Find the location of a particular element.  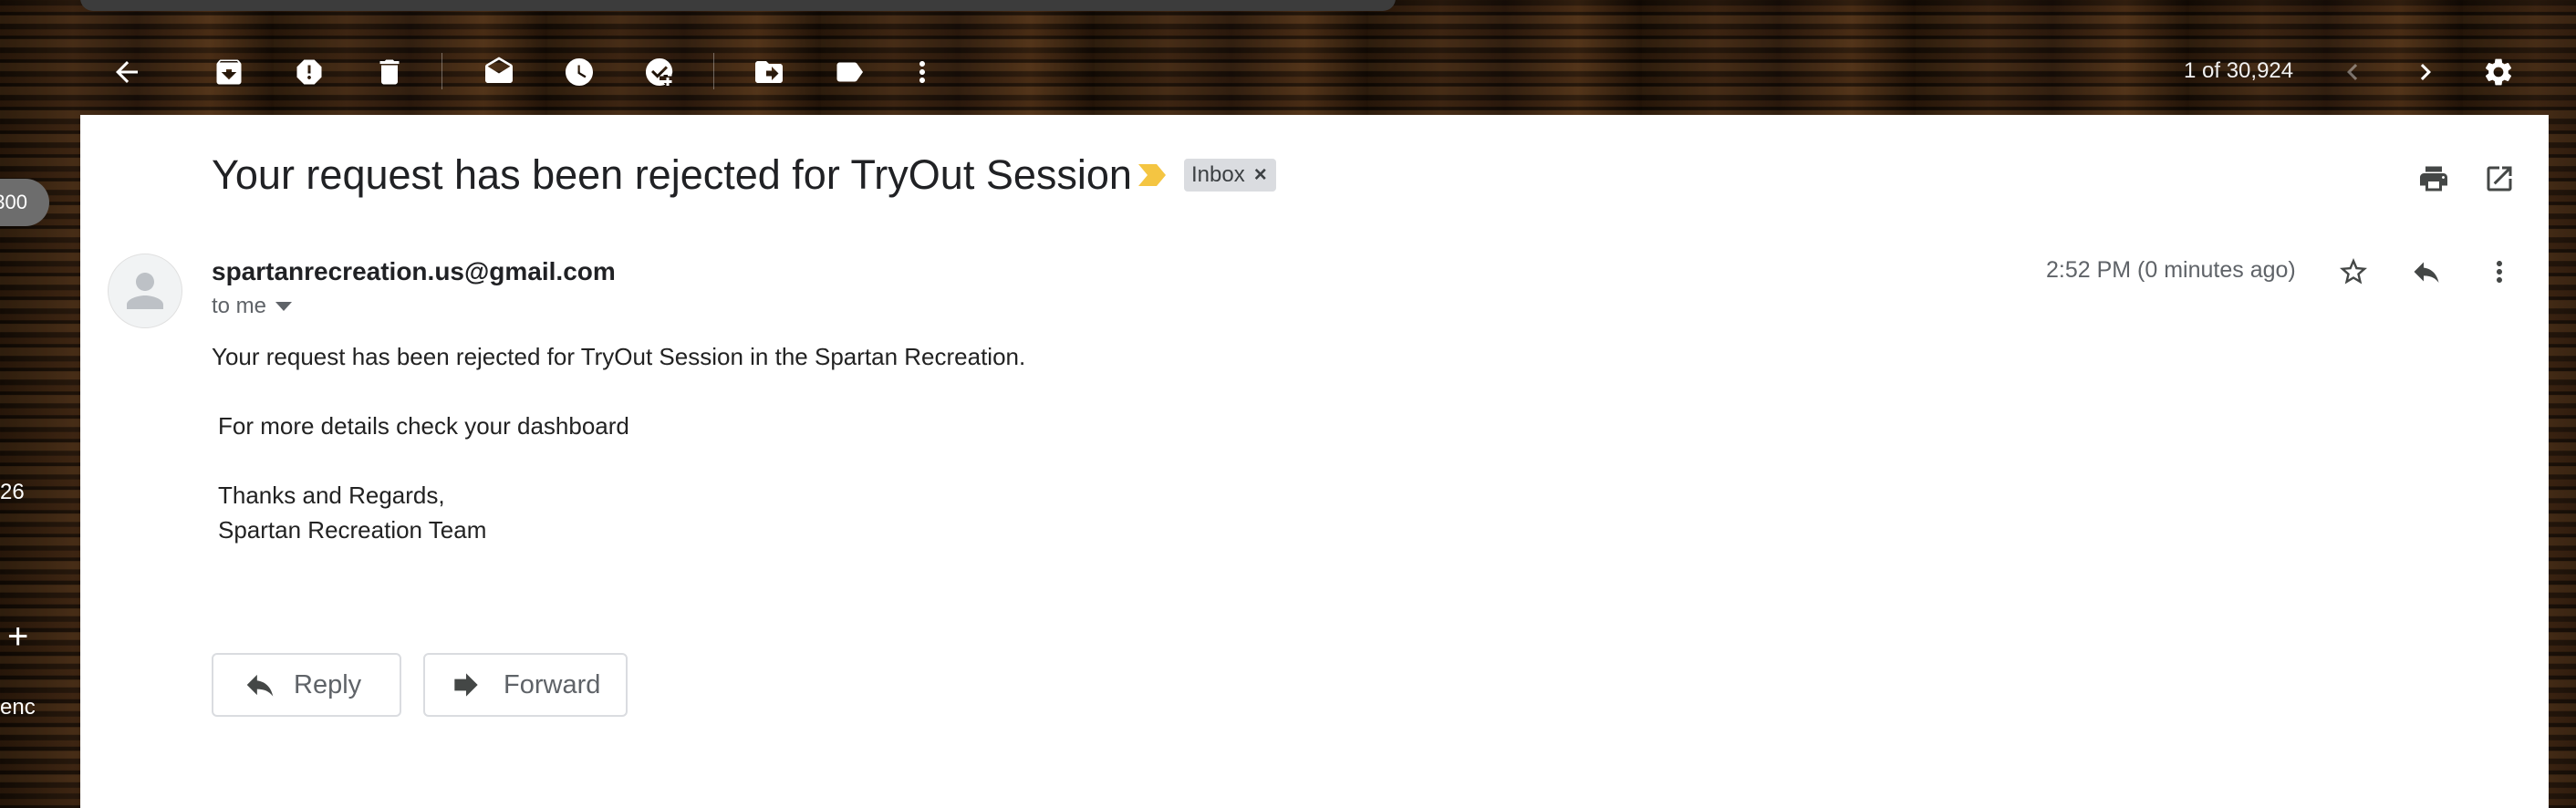

reply-button: Reply is located at coordinates (306, 685).